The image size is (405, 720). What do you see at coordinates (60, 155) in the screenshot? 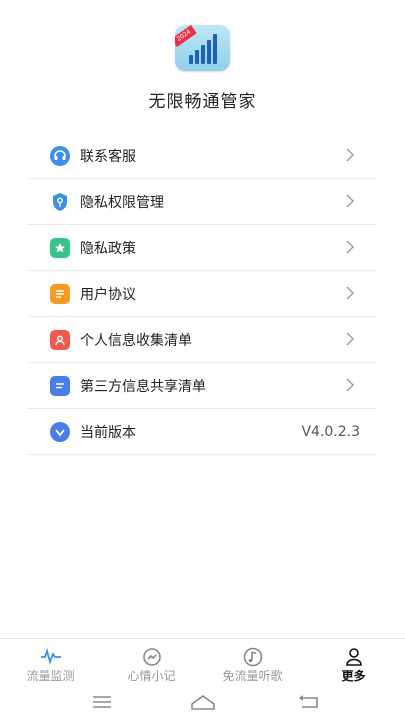
I see `headset-icon` at bounding box center [60, 155].